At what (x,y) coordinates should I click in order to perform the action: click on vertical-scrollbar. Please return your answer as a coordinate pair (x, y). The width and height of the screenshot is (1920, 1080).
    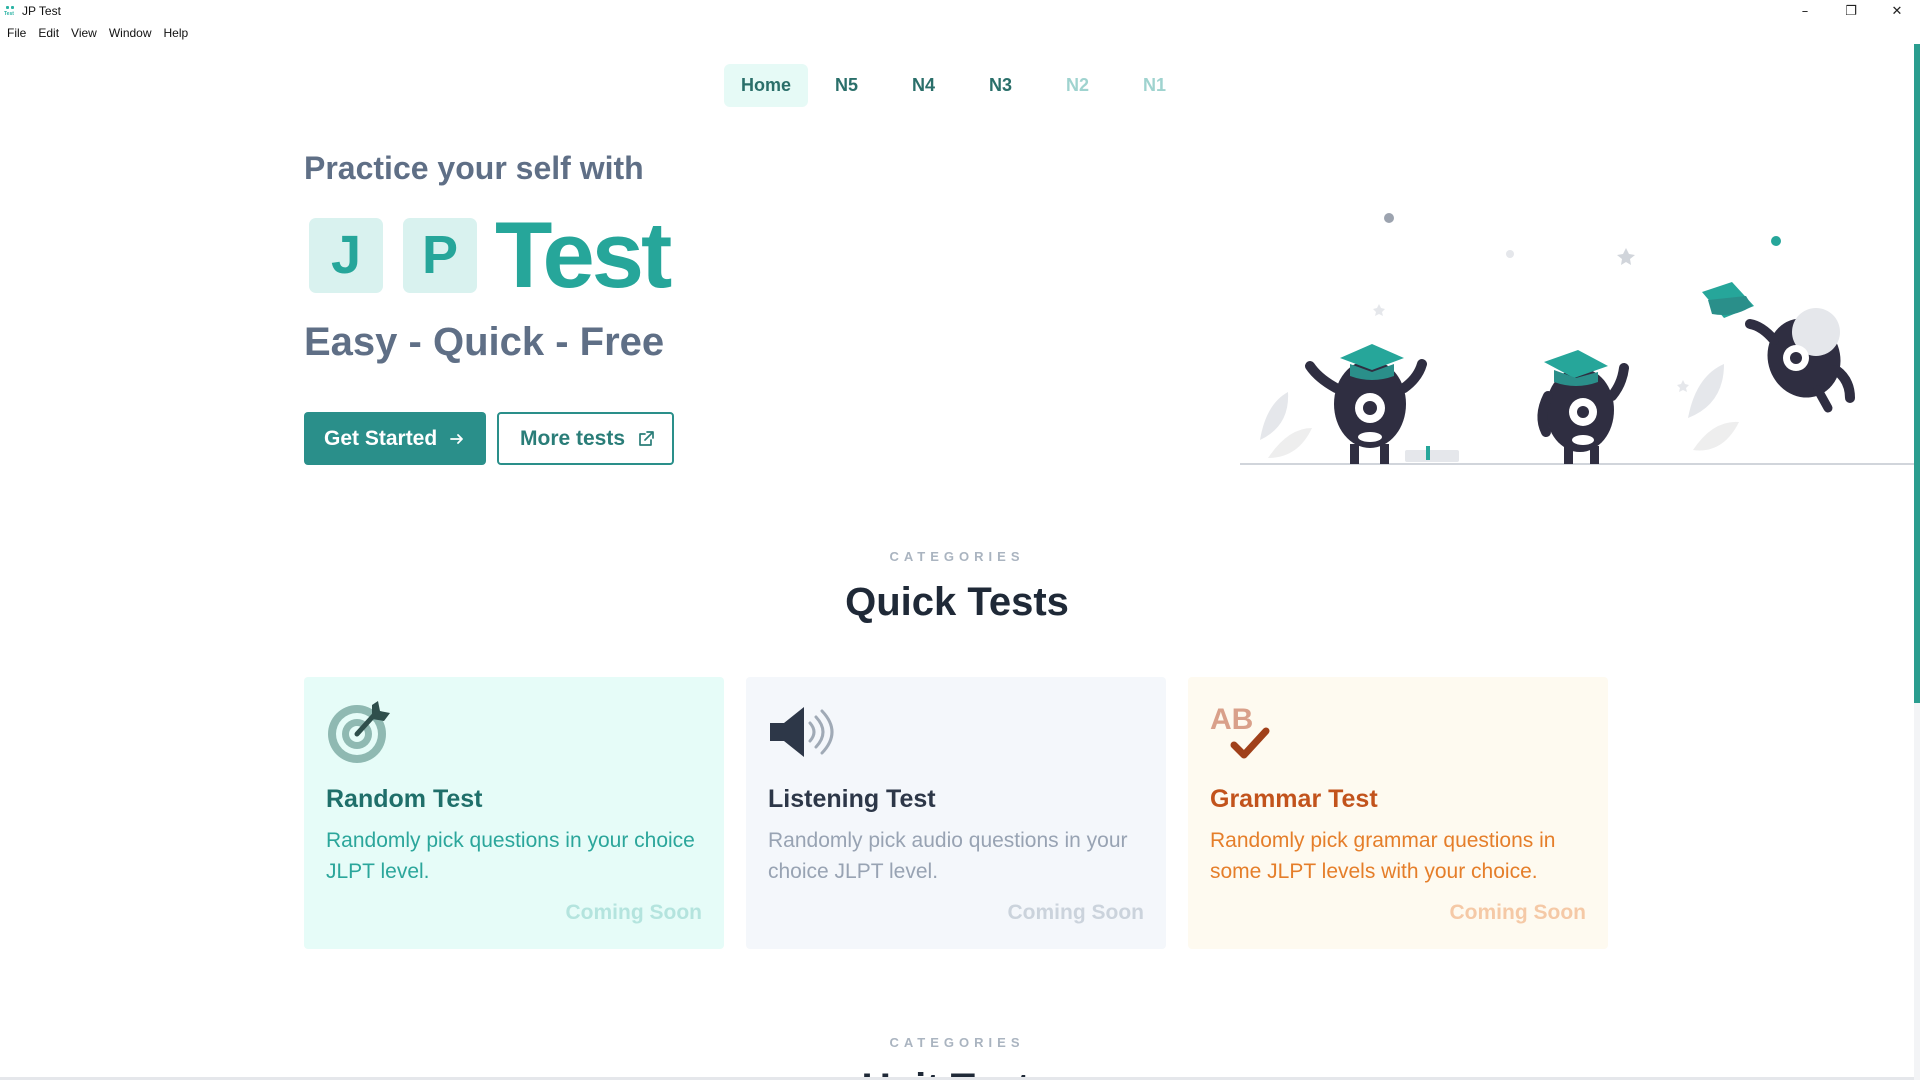
    Looking at the image, I should click on (1917, 562).